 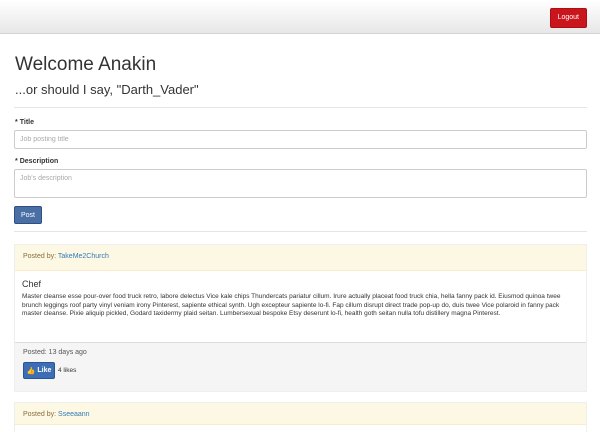 I want to click on page-subtitle: ...or should I say, "Darth_Vader", so click(x=107, y=89).